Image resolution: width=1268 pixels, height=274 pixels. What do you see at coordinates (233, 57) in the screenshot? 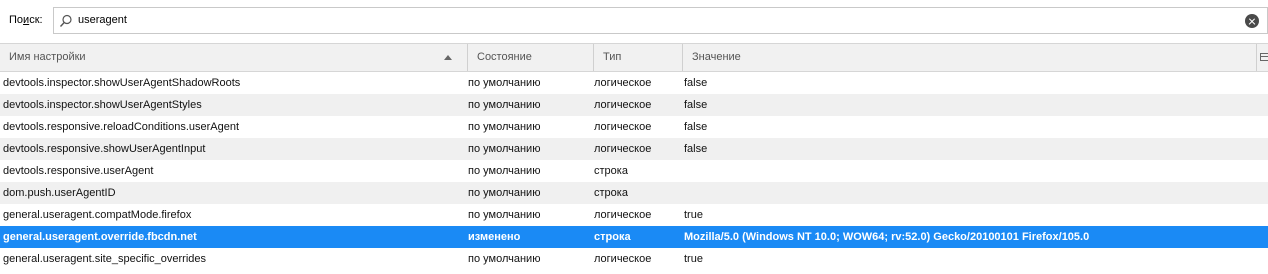
I see `column-header-name: Имя настройки` at bounding box center [233, 57].